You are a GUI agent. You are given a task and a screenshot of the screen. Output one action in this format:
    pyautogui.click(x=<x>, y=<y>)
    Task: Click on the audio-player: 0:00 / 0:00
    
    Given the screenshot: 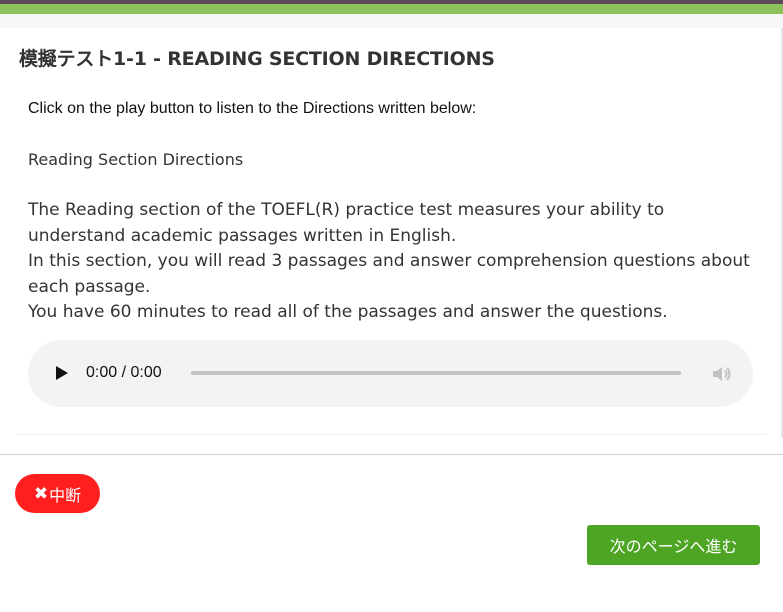 What is the action you would take?
    pyautogui.click(x=390, y=373)
    